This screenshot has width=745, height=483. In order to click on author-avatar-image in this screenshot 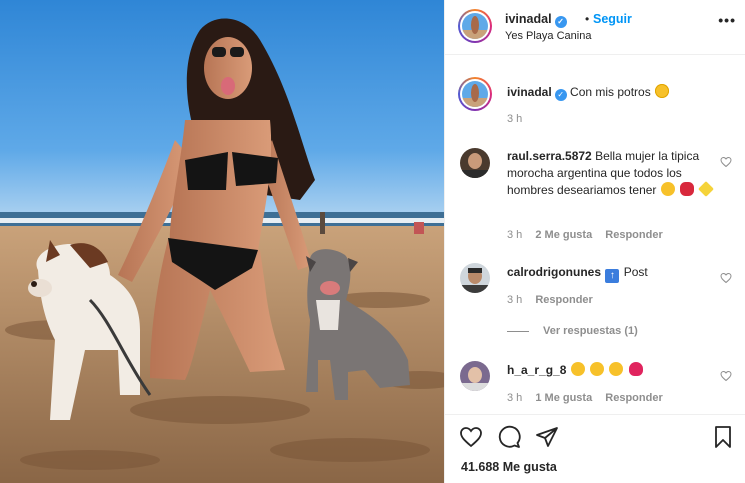, I will do `click(475, 26)`.